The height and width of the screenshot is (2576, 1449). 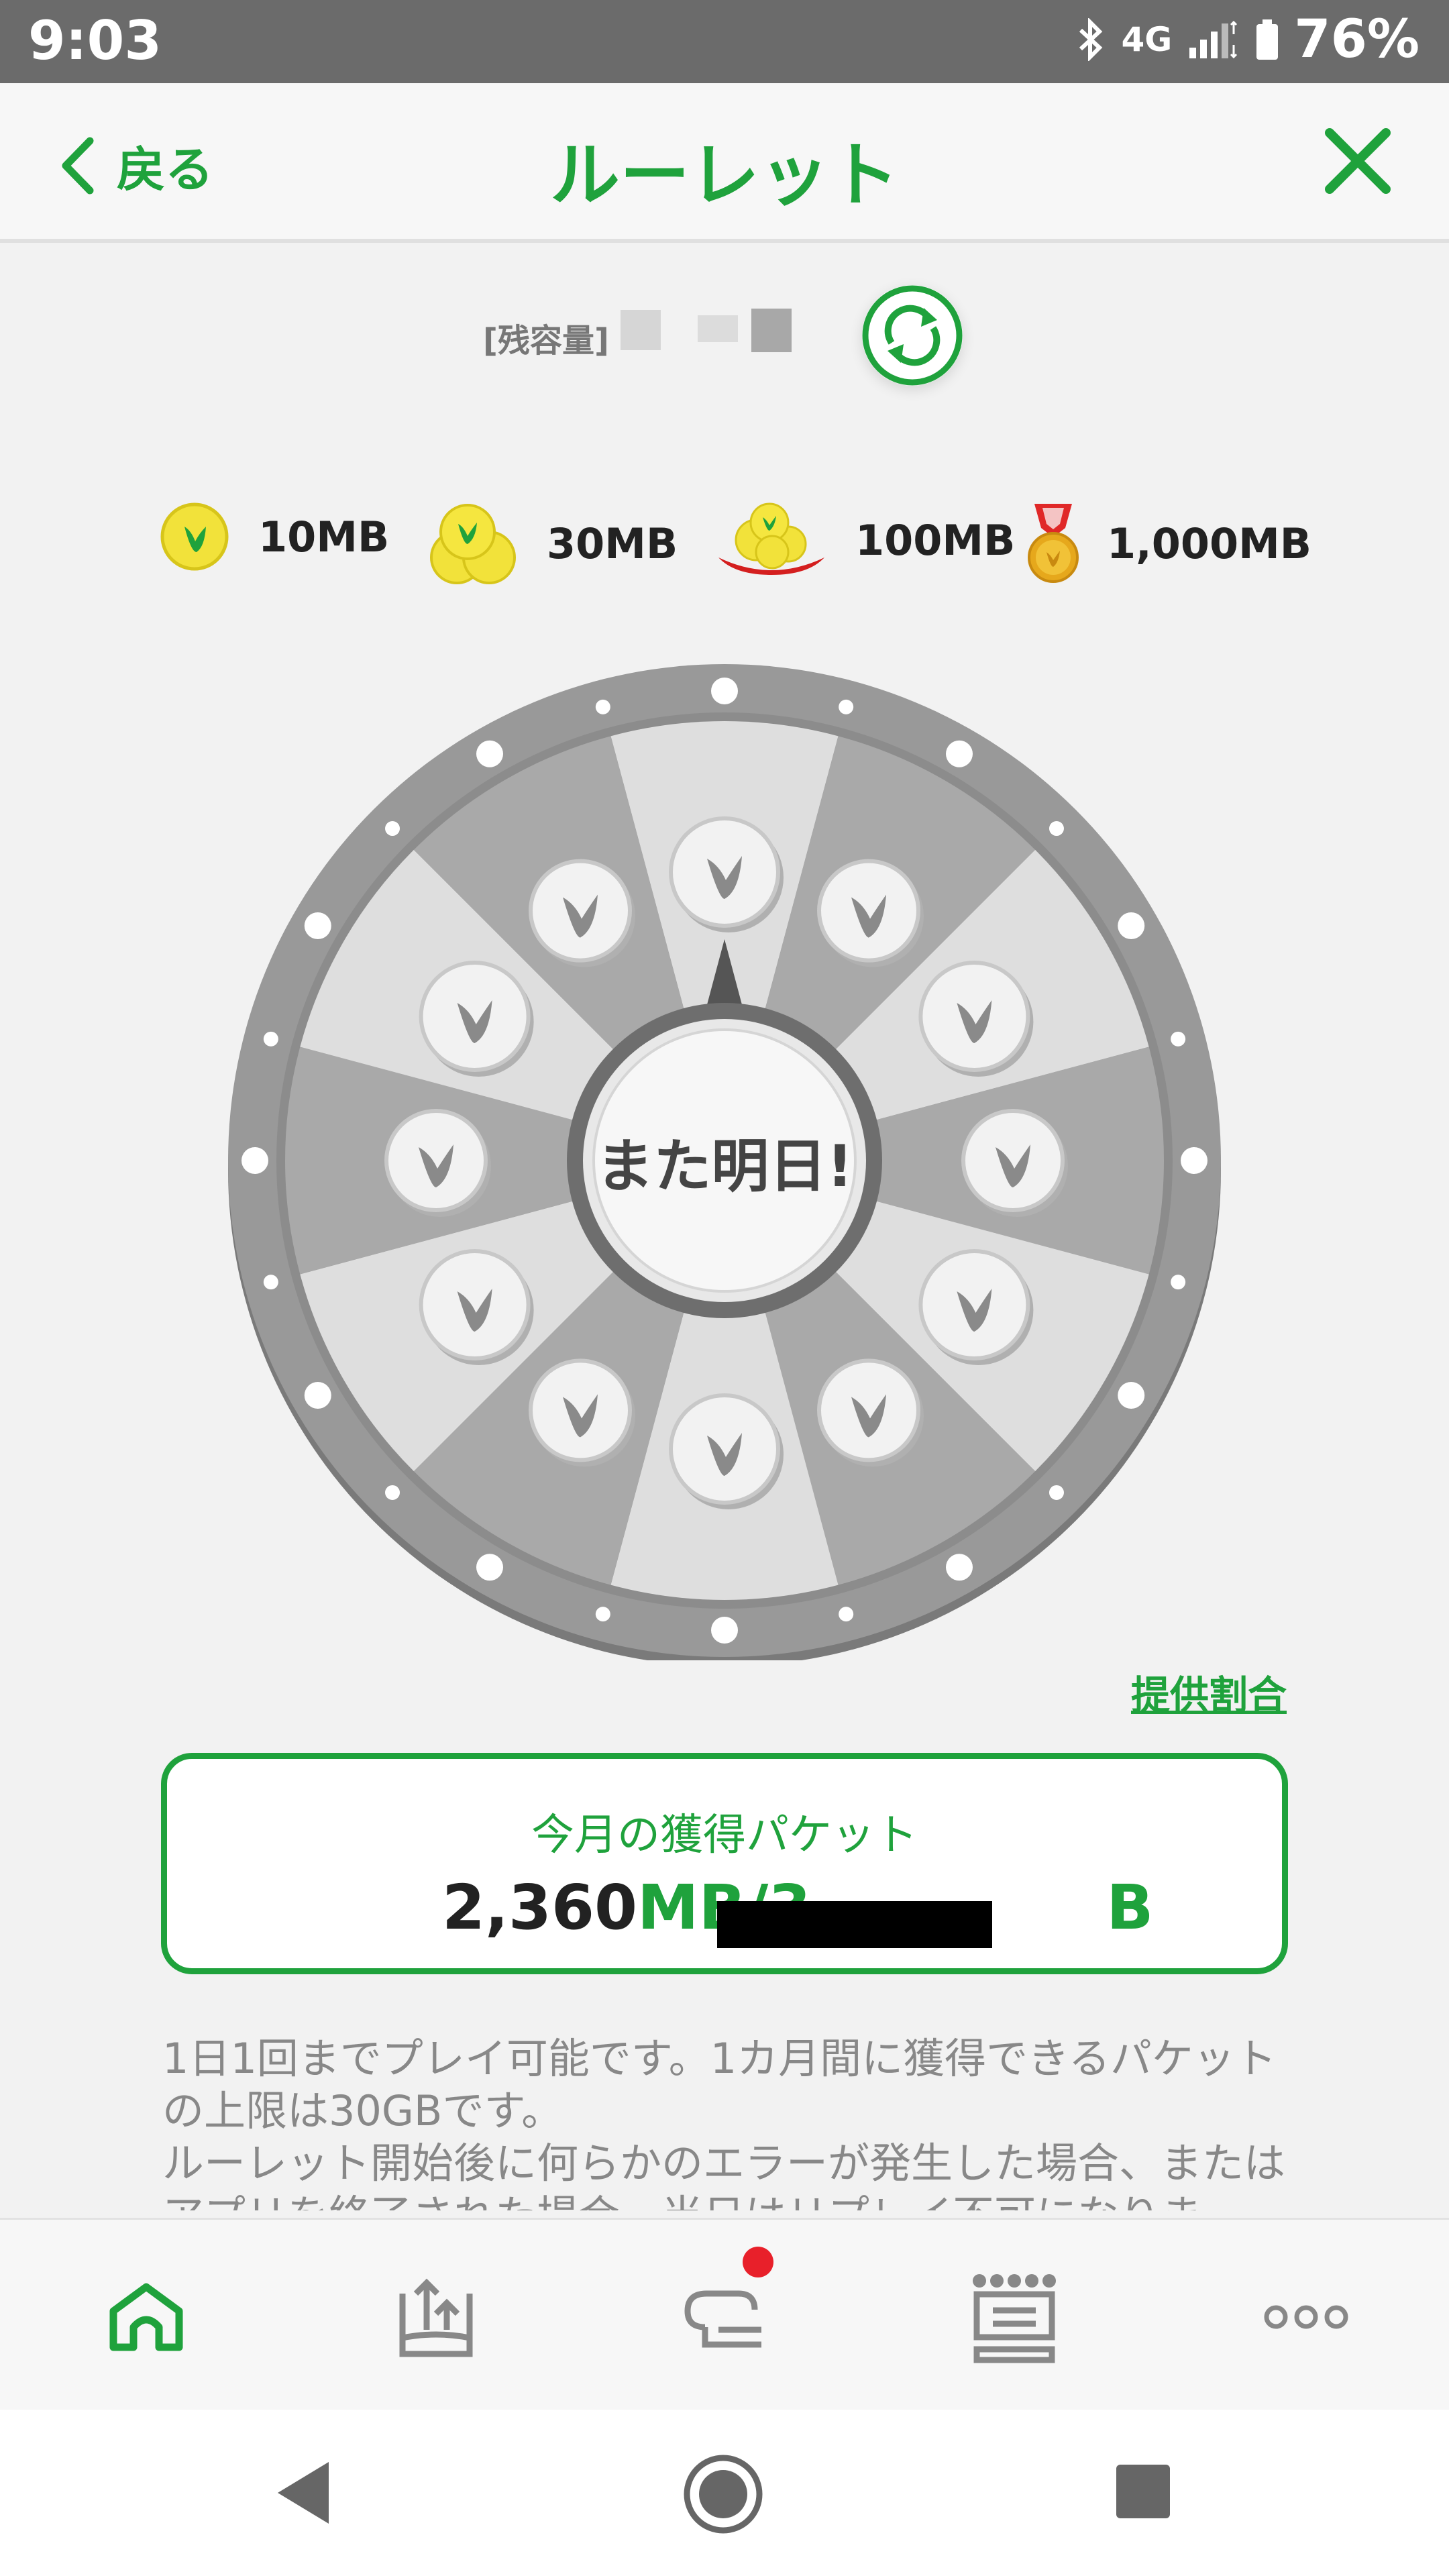 What do you see at coordinates (724, 1835) in the screenshot?
I see `monthly-packet-label: 今月の獲得パケット` at bounding box center [724, 1835].